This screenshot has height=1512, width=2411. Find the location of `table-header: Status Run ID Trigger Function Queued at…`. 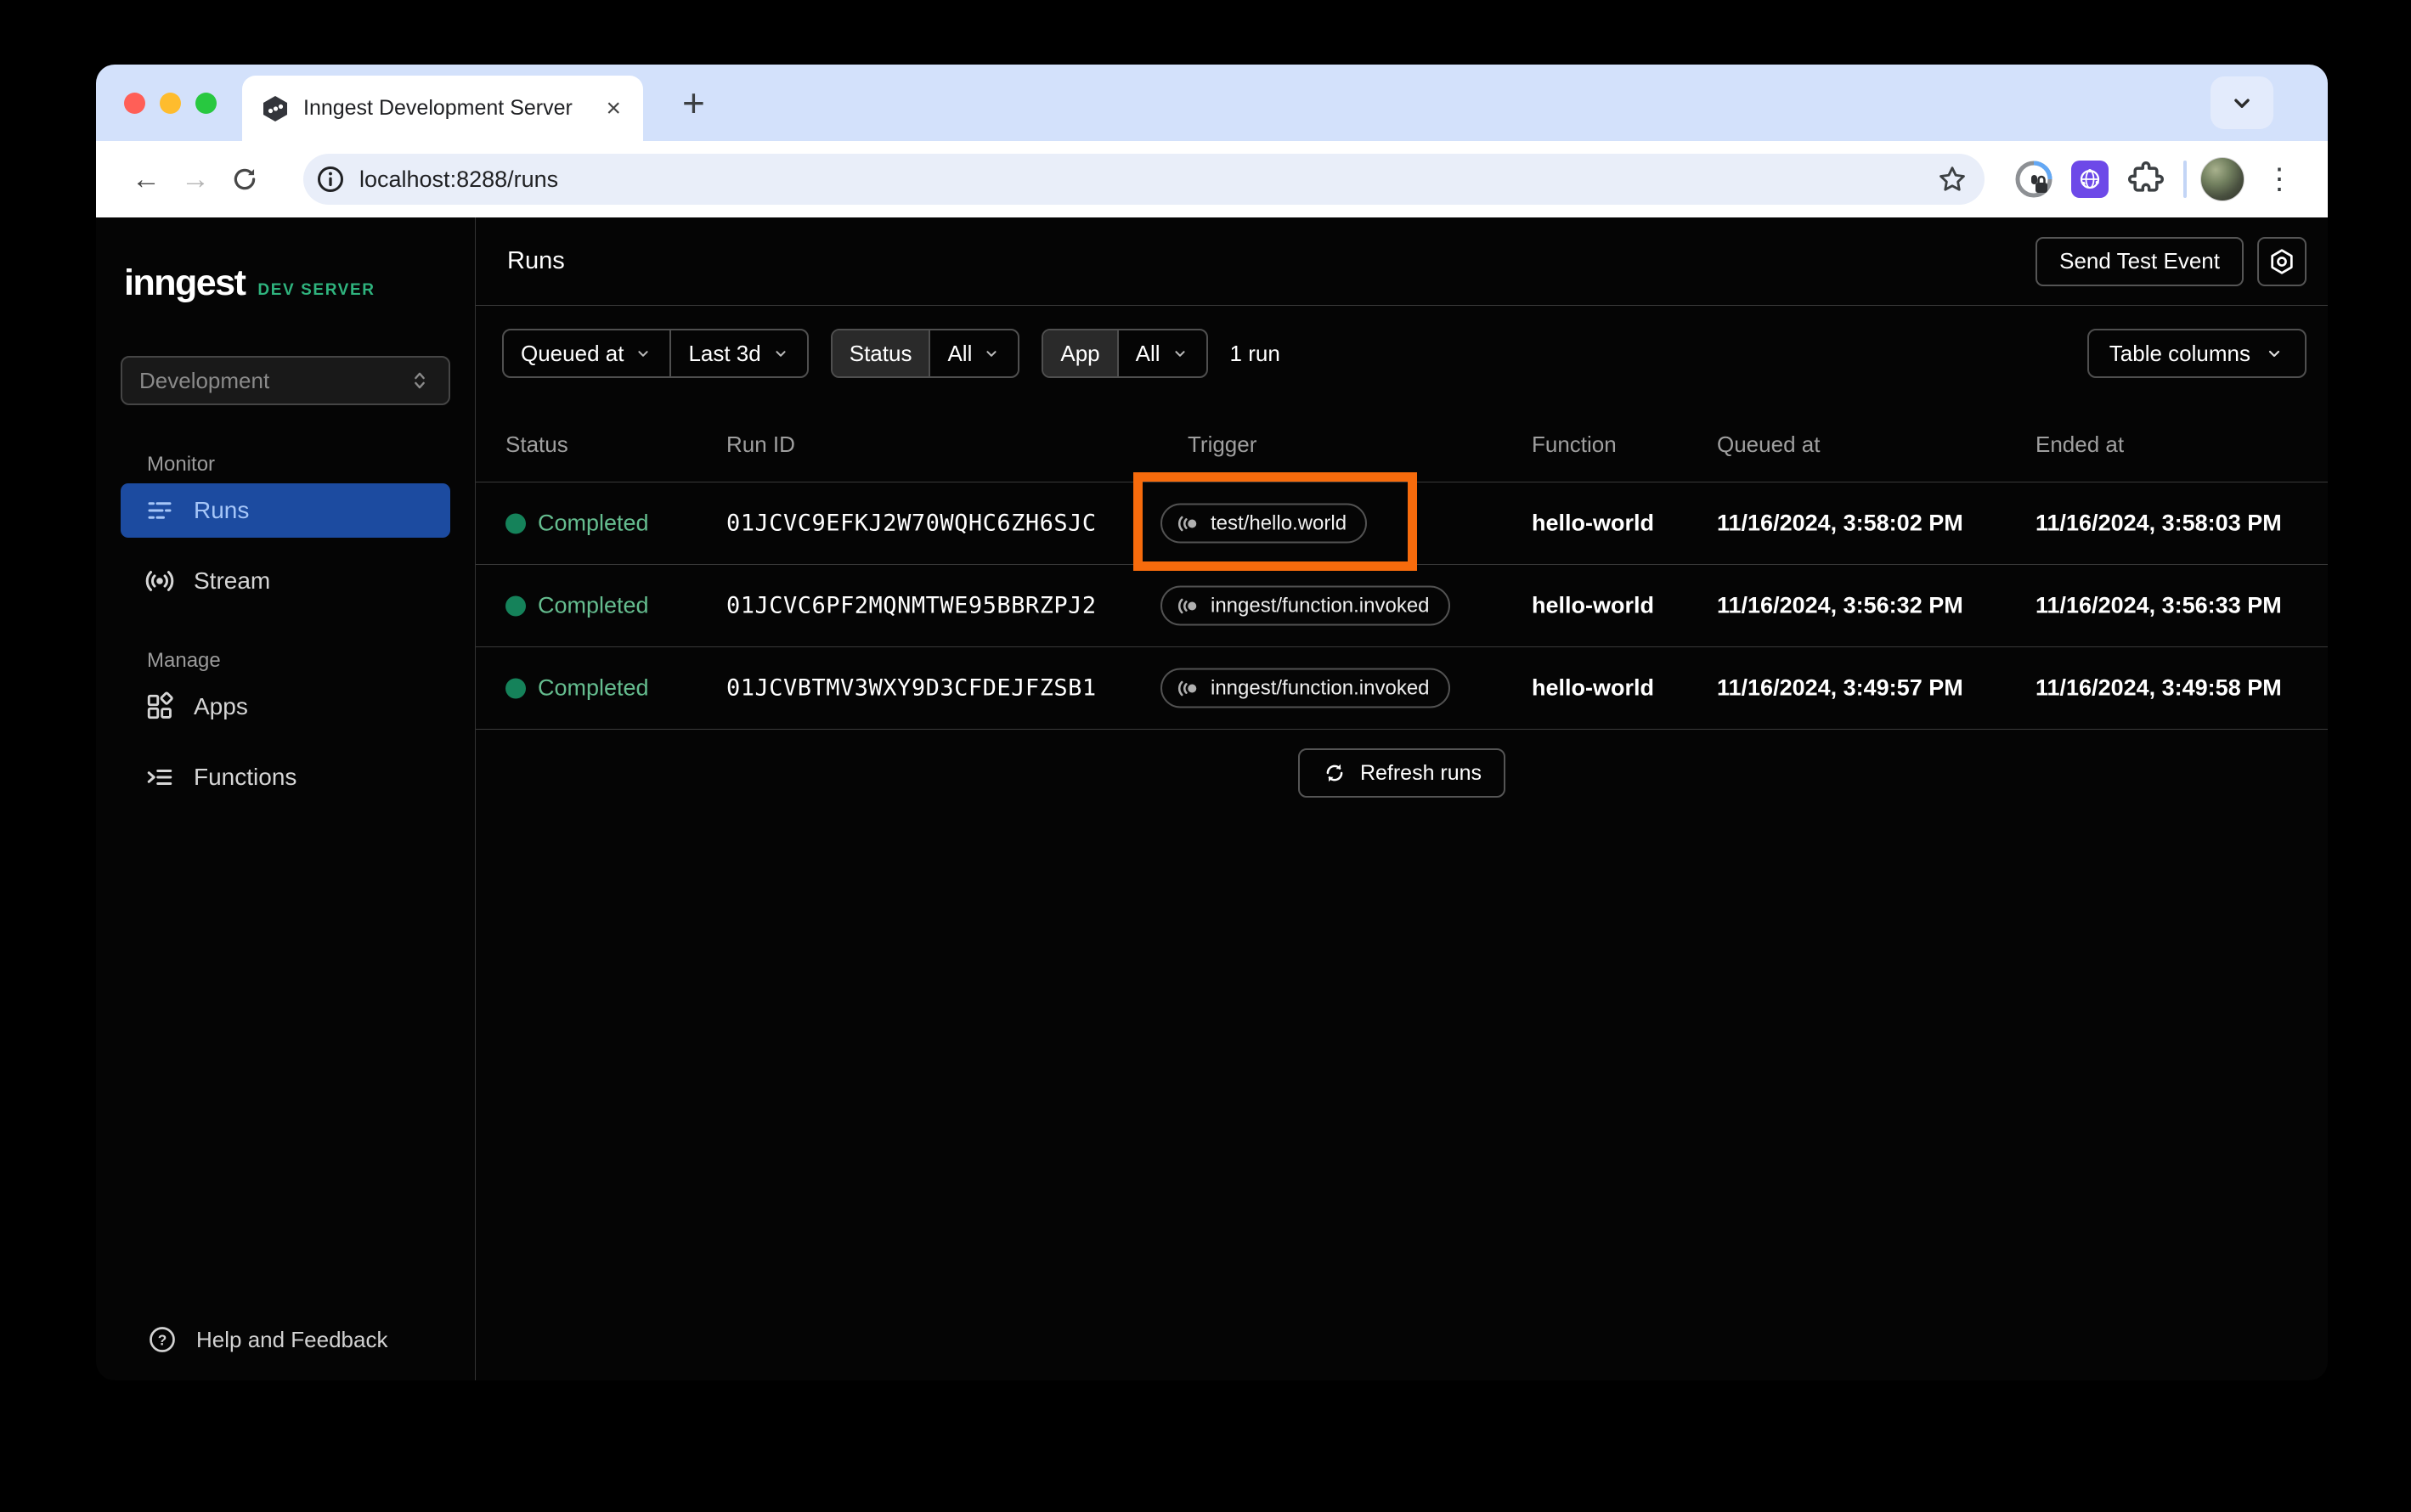

table-header: Status Run ID Trigger Function Queued at… is located at coordinates (1402, 442).